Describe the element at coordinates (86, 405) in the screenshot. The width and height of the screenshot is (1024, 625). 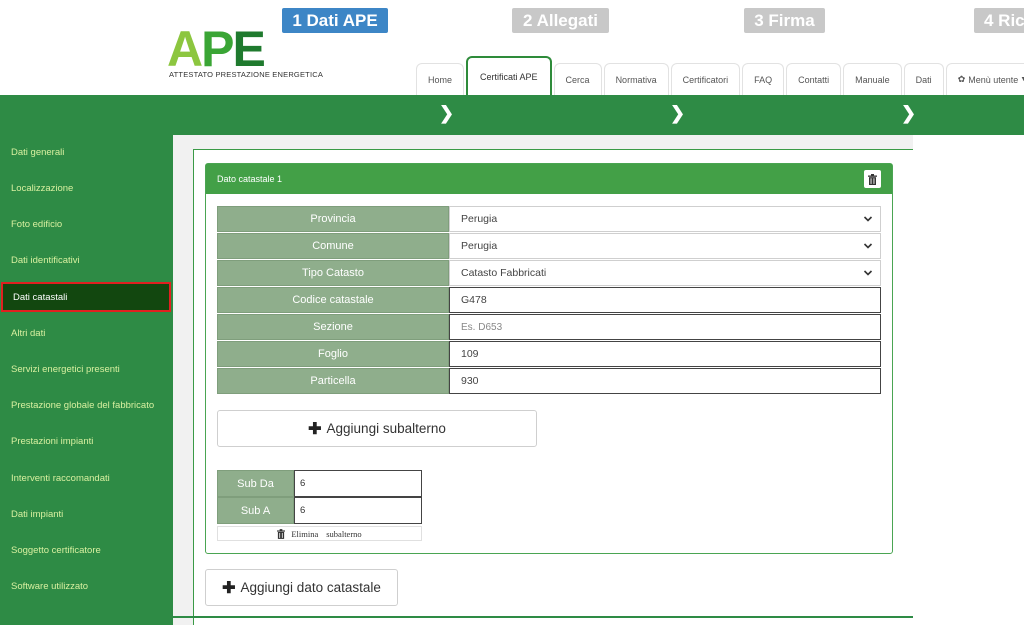
I see `sidebar-item-prestazione-globale: Prestazione globale del fabbricato` at that location.